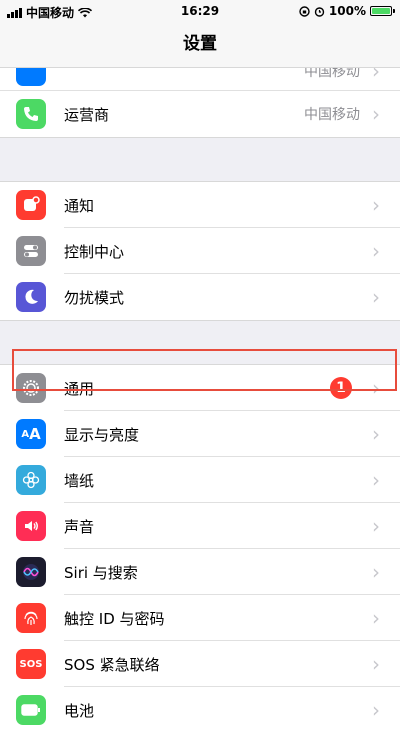 The height and width of the screenshot is (733, 400). What do you see at coordinates (87, 114) in the screenshot?
I see `row-label: 运营商` at bounding box center [87, 114].